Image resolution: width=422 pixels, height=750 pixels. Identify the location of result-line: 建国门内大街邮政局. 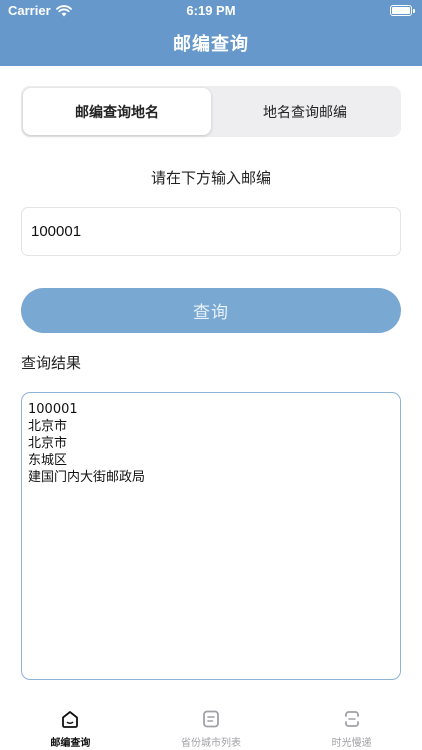
(87, 477).